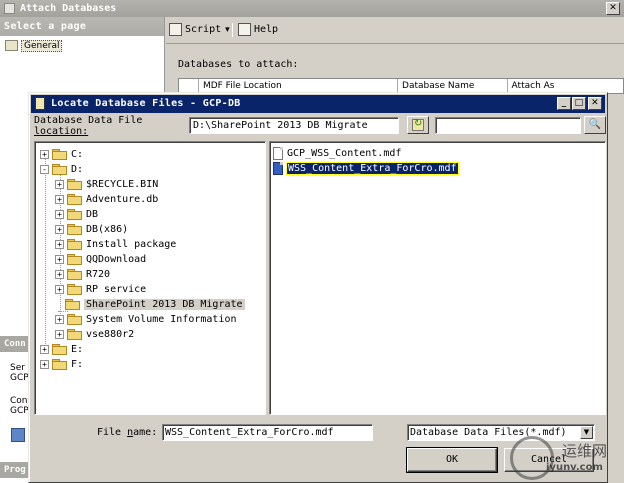 This screenshot has height=483, width=624. I want to click on file-list-item: GCP_WSS_Content.mdf, so click(337, 153).